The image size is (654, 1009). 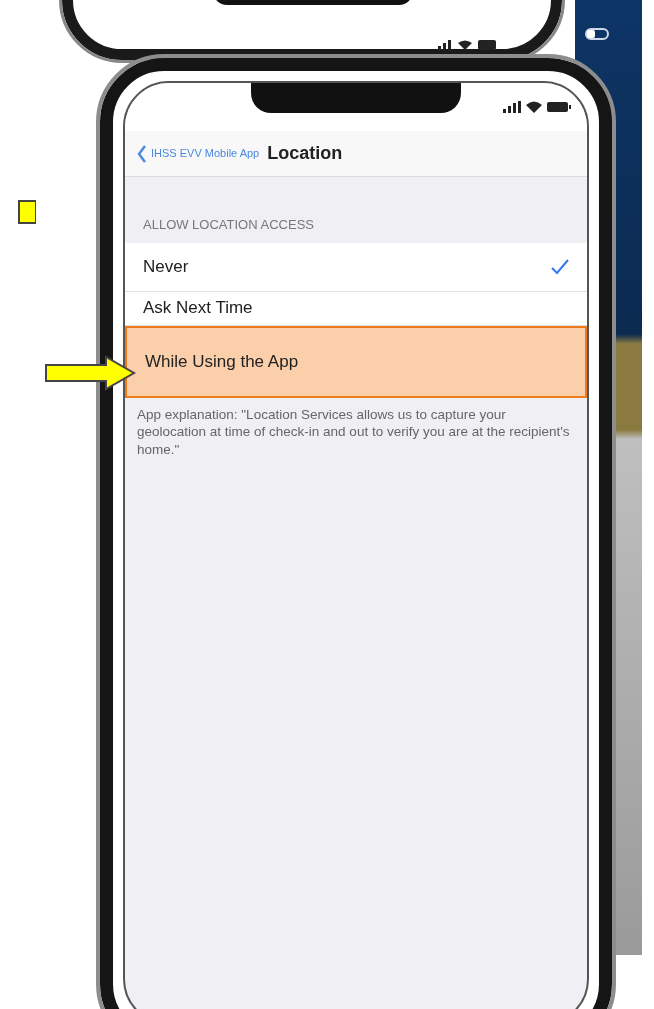 I want to click on footer-text: App explanation: "Location Services allows us to capture your geolocation at time of check-in and out to verify you are at the recipient's home.", so click(x=353, y=432).